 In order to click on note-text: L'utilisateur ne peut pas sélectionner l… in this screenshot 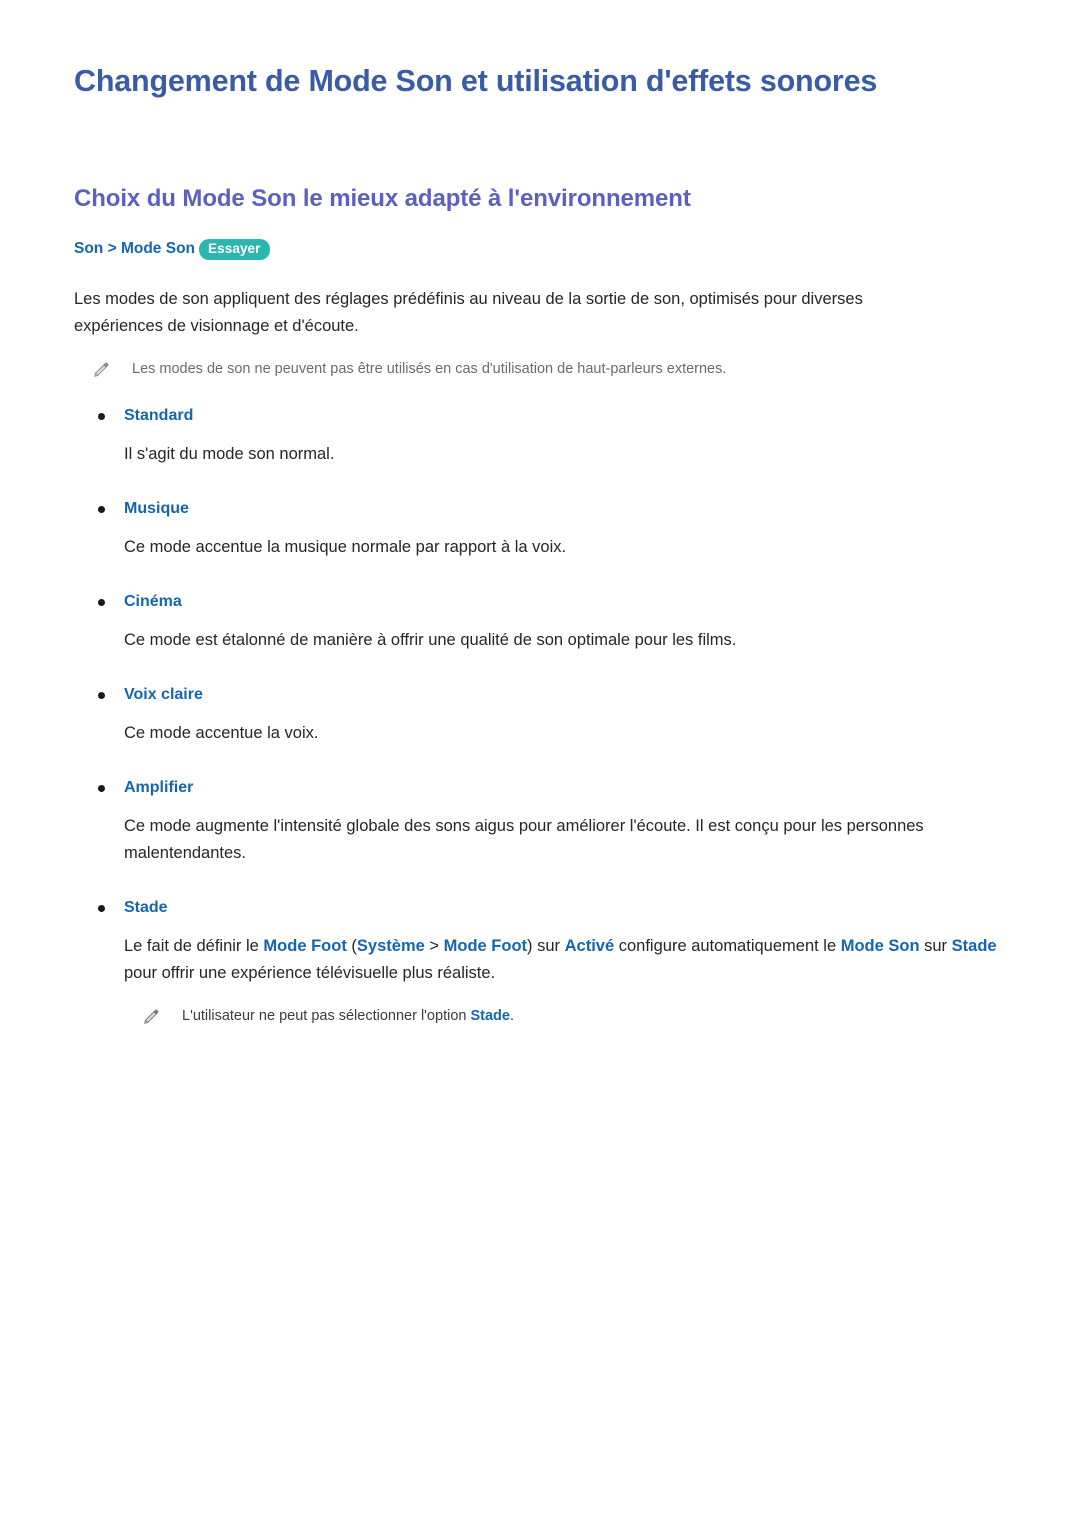, I will do `click(348, 1016)`.